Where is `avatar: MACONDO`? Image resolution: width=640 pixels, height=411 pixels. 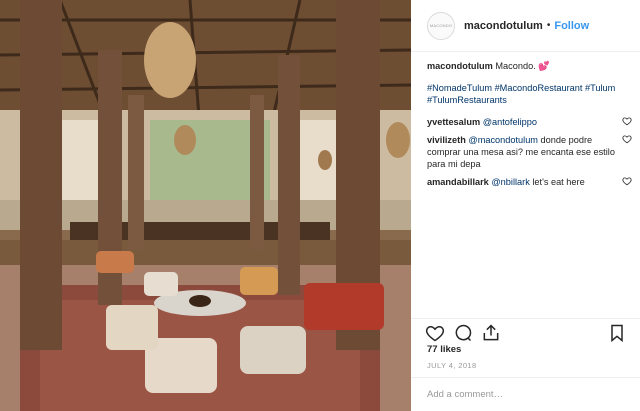
avatar: MACONDO is located at coordinates (441, 25).